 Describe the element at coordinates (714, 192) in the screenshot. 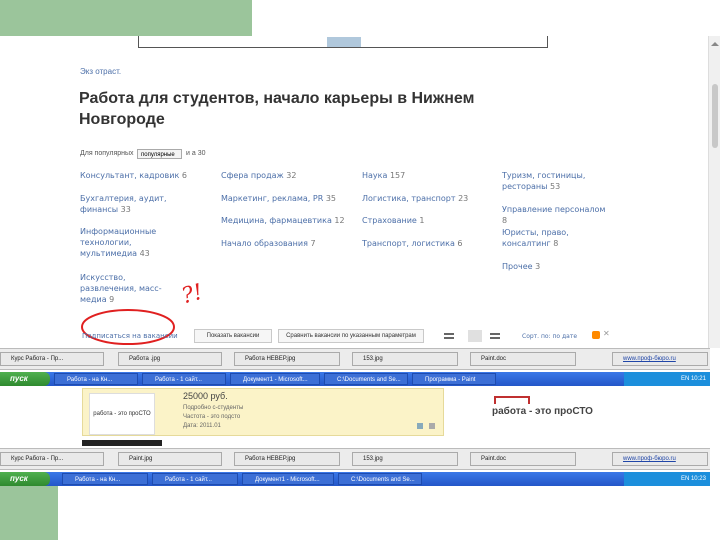

I see `scrollbar` at that location.